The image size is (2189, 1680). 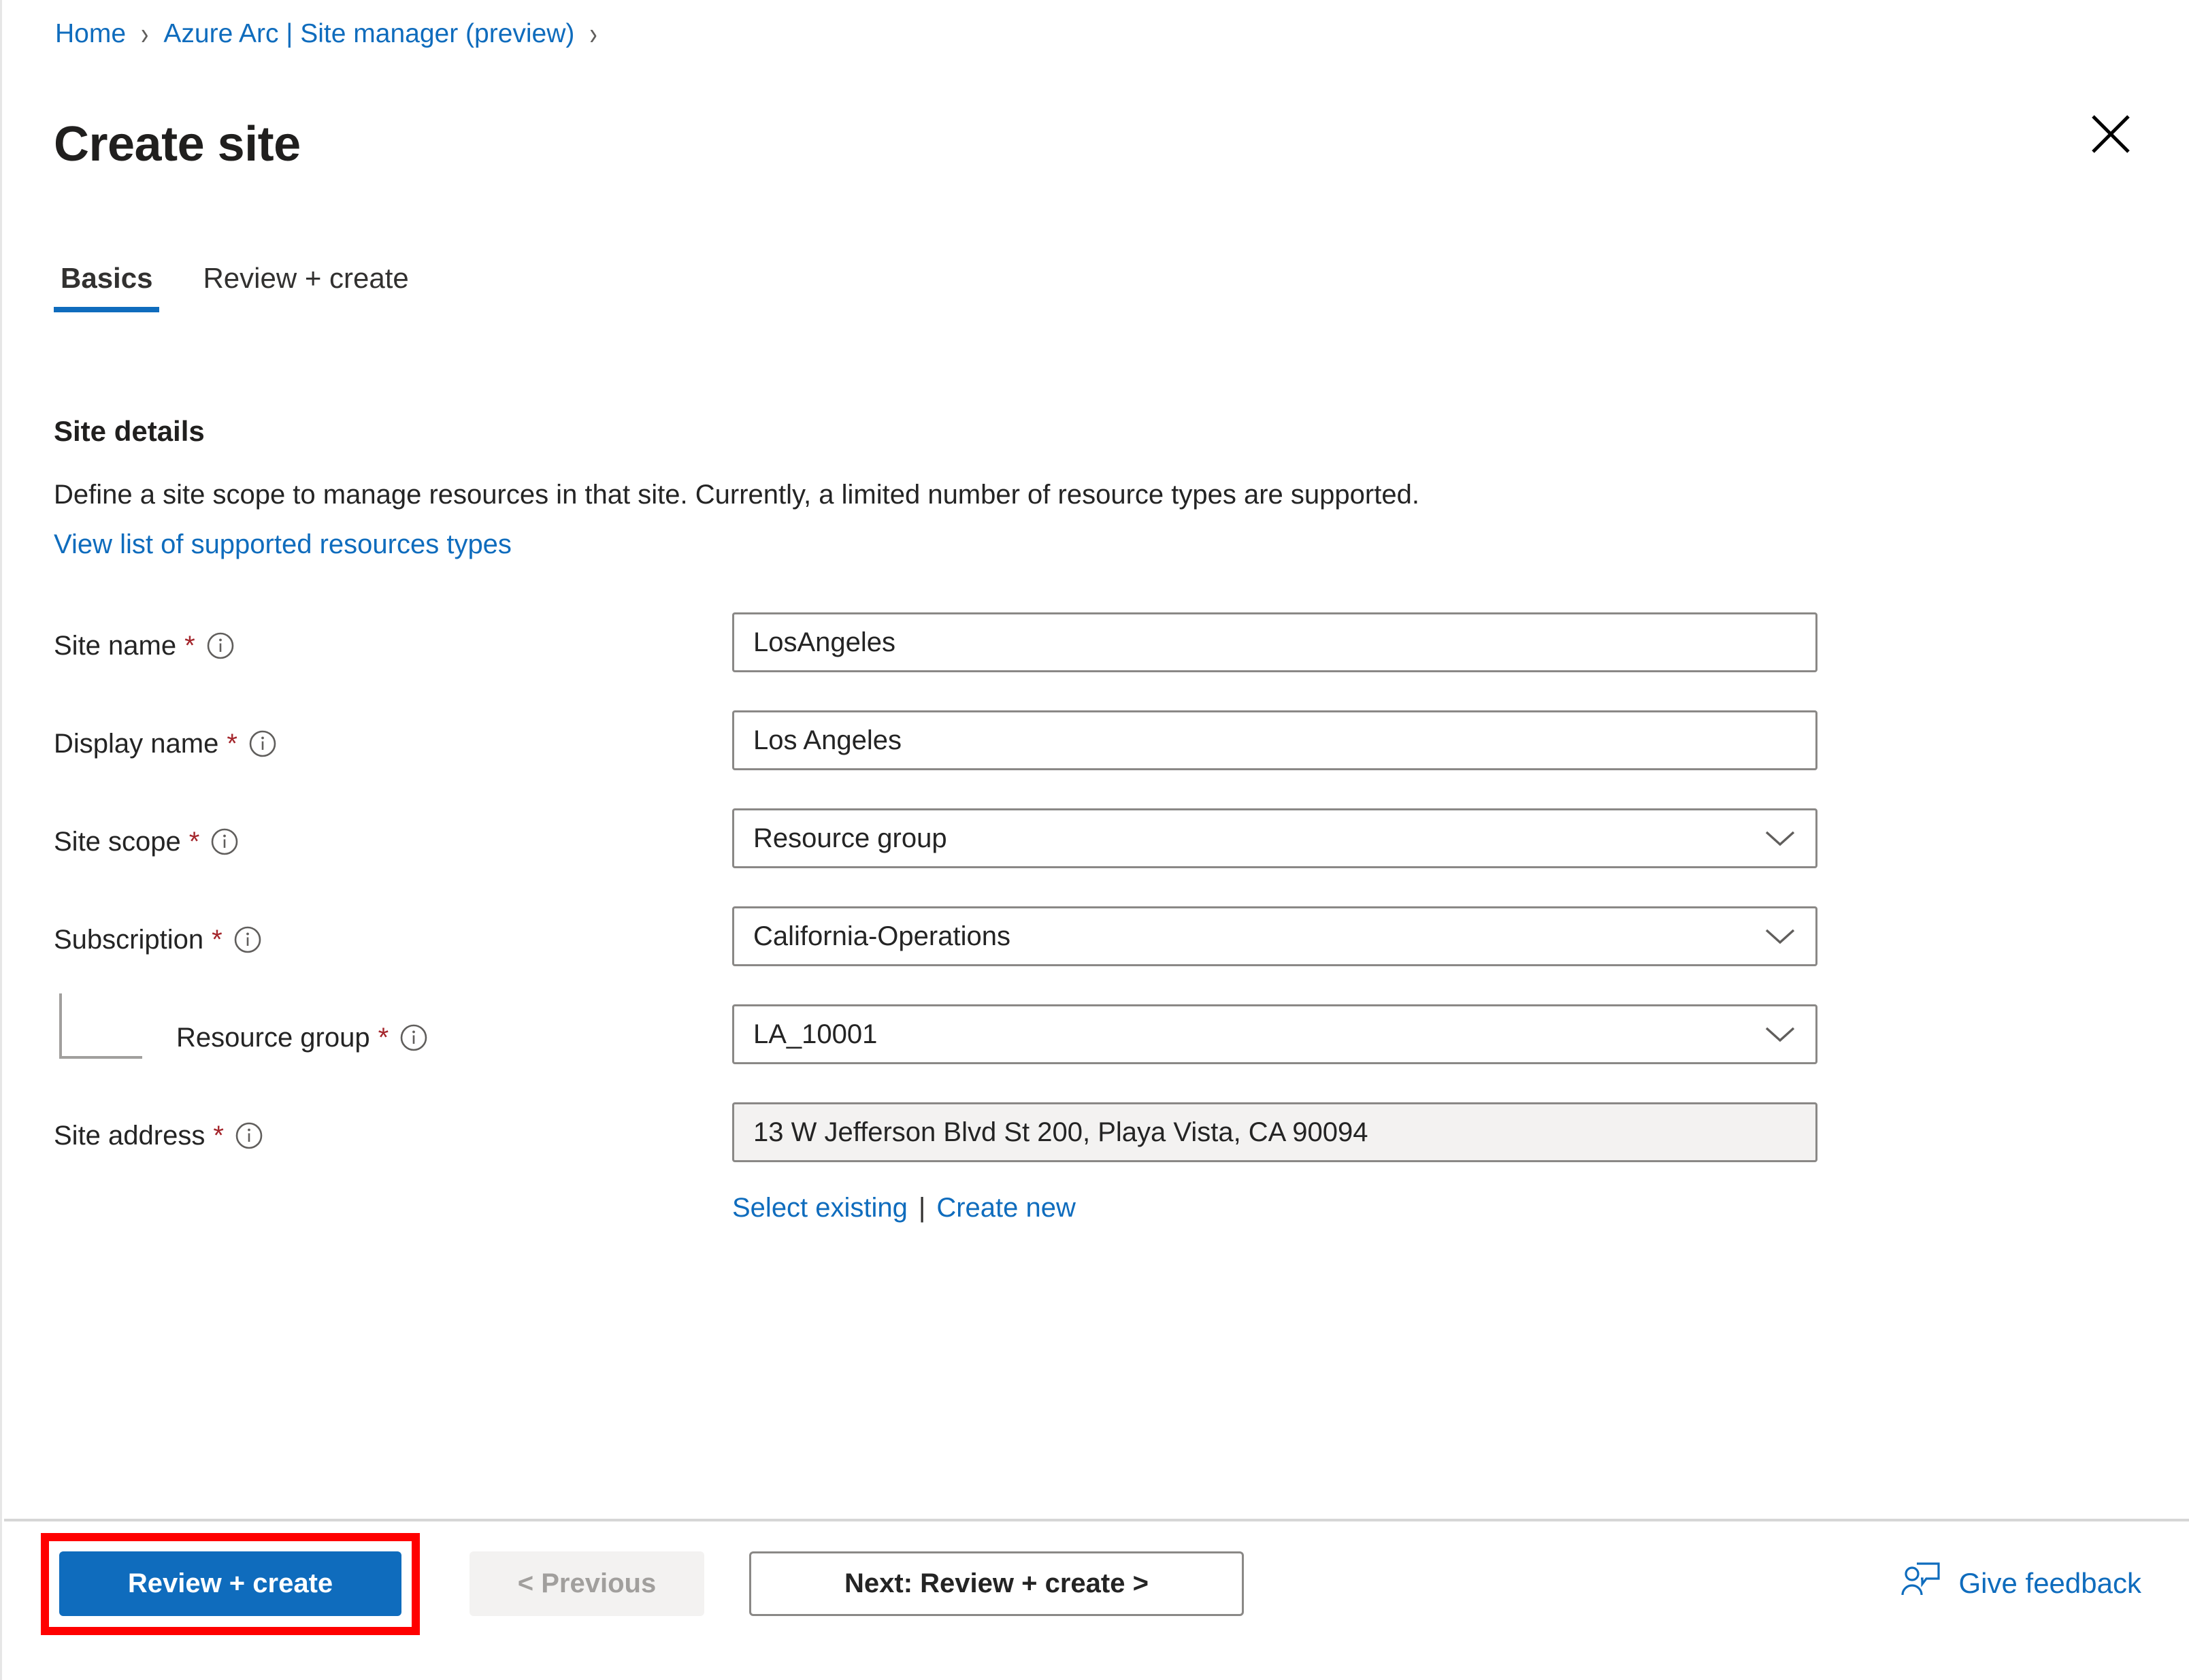 I want to click on label-resource-group-text: Resource group, so click(x=273, y=1038).